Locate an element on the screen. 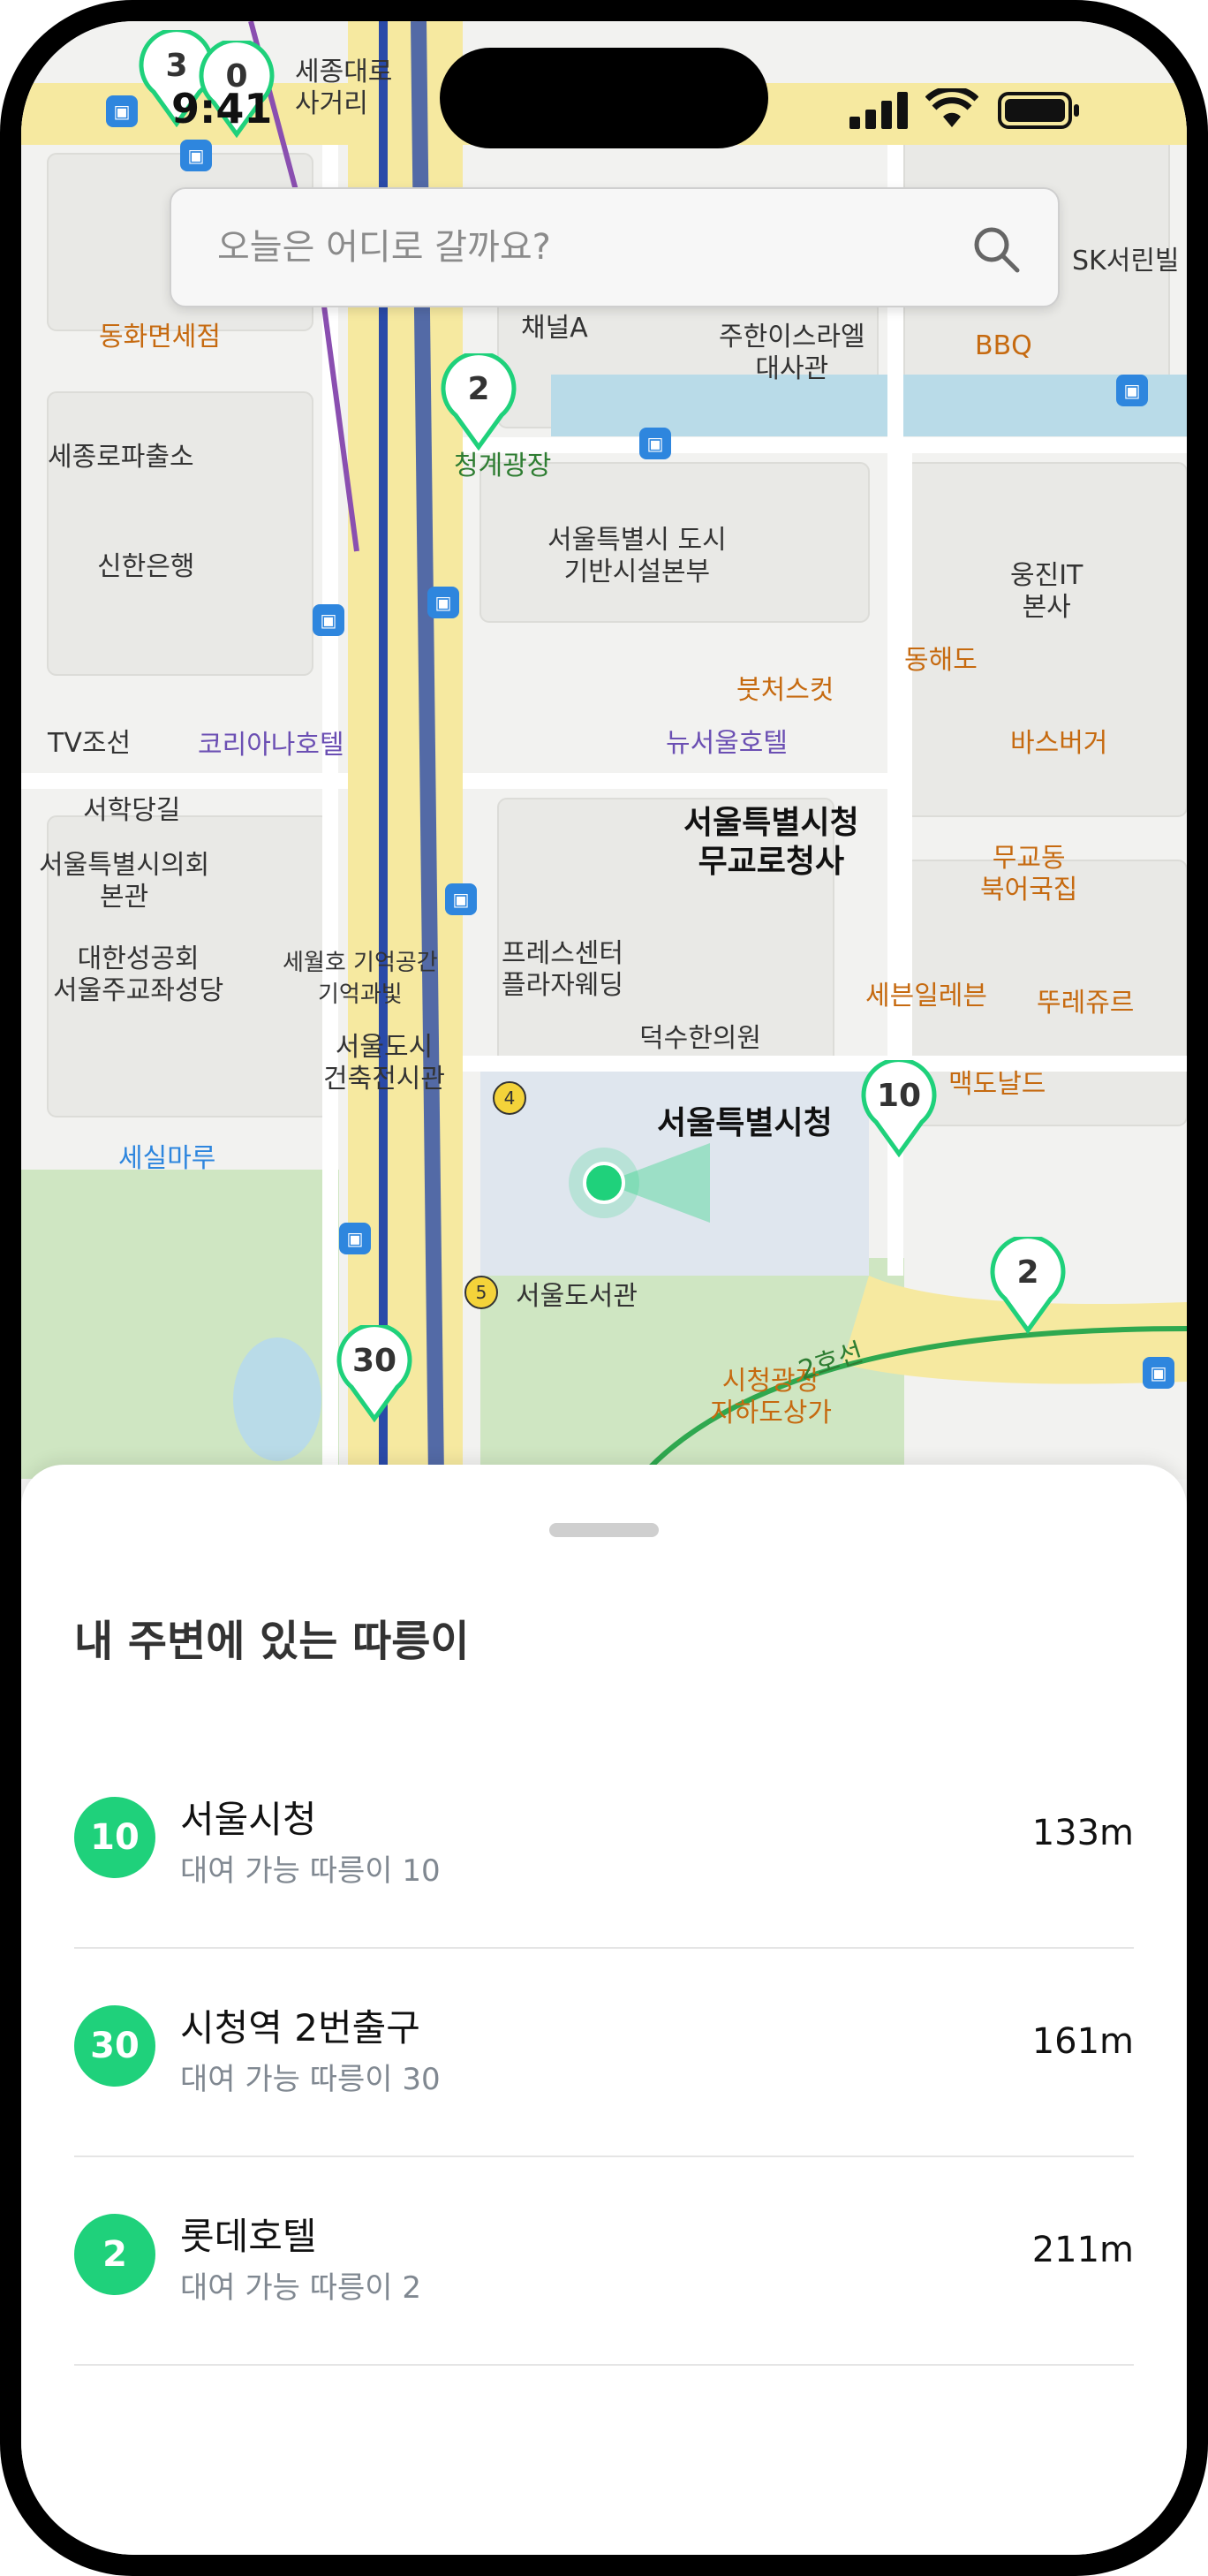  bike-station-marker: 30 is located at coordinates (374, 1374).